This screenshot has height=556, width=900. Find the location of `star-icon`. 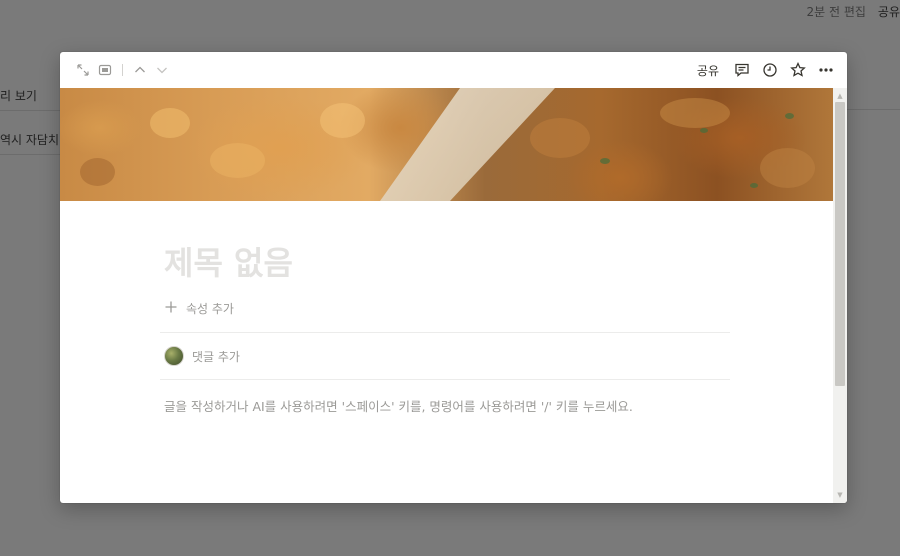

star-icon is located at coordinates (798, 70).